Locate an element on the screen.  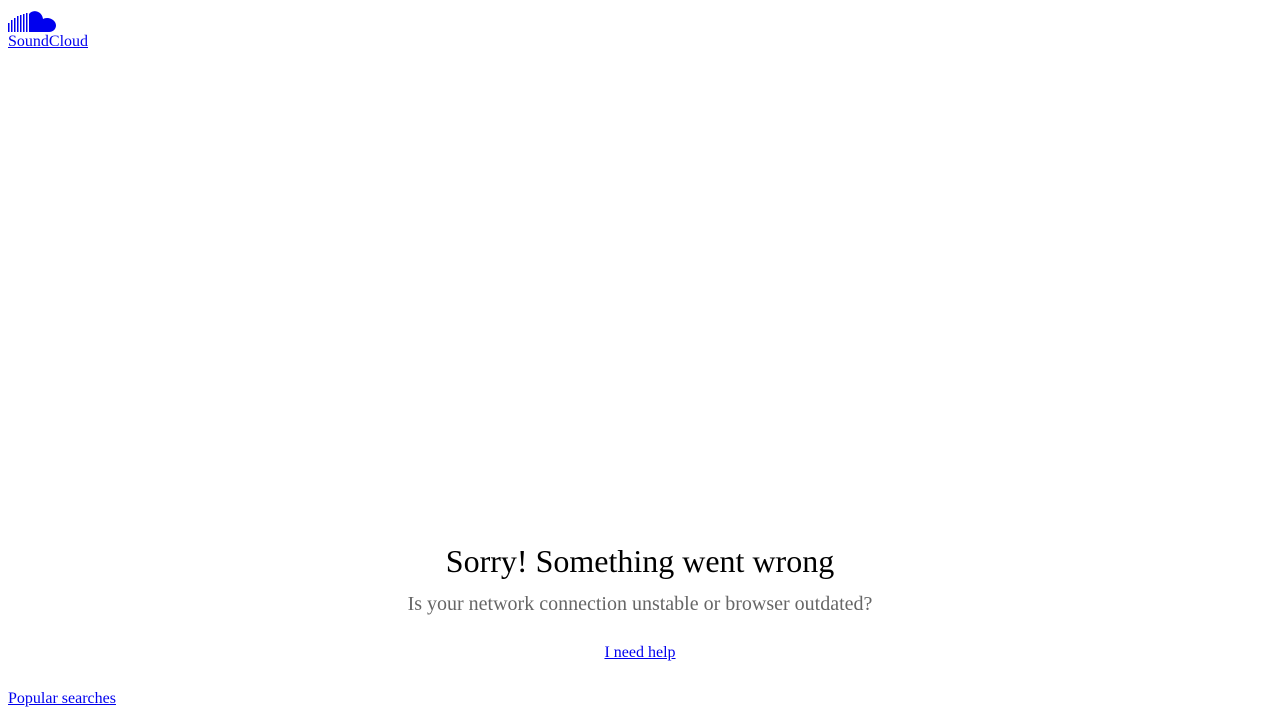
error-title: Sorry! Something went wrong is located at coordinates (640, 561).